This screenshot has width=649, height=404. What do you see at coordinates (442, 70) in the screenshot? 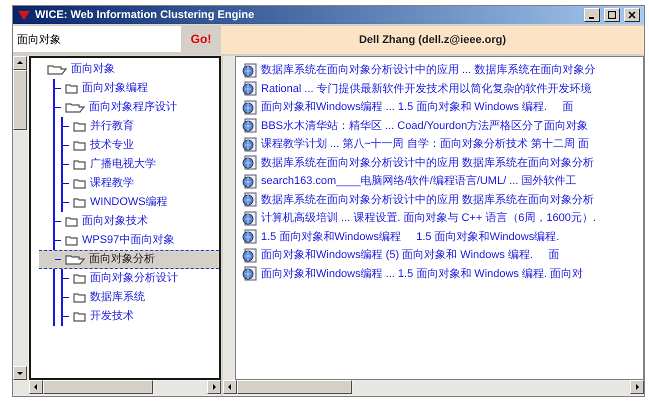
I see `result-link: 数据库系统在面向对象分析设计中的应用 ... 数据库系统在面向对象分` at bounding box center [442, 70].